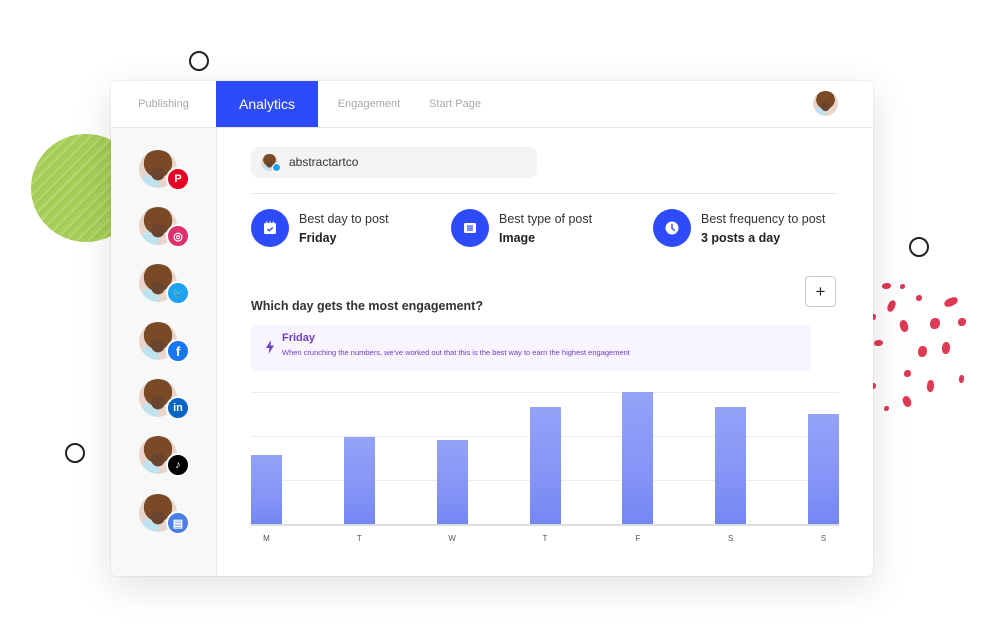 The width and height of the screenshot is (1000, 627). What do you see at coordinates (545, 392) in the screenshot?
I see `chart-gridline` at bounding box center [545, 392].